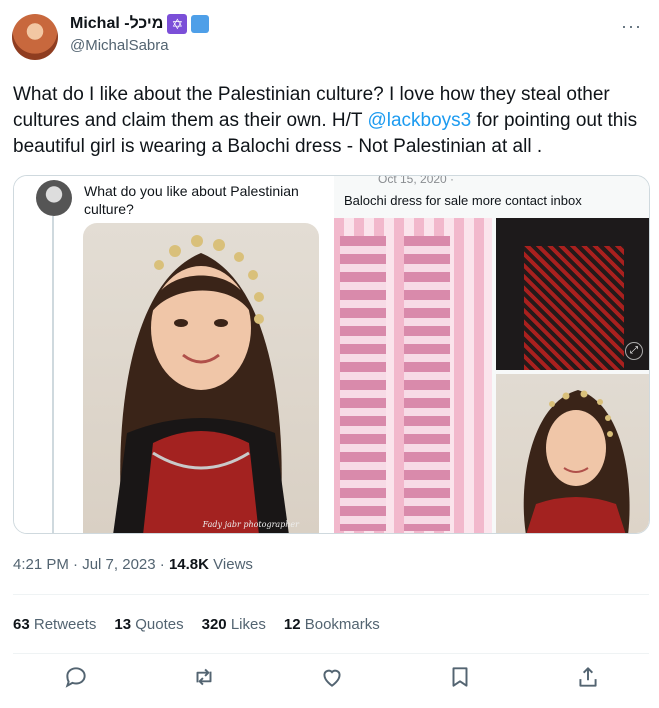  Describe the element at coordinates (342, 624) in the screenshot. I see `bookmarks-label: Bookmarks` at that location.